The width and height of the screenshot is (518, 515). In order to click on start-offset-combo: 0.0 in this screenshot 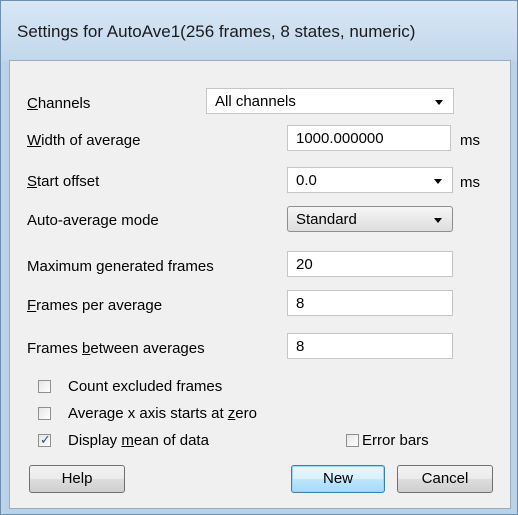, I will do `click(370, 180)`.